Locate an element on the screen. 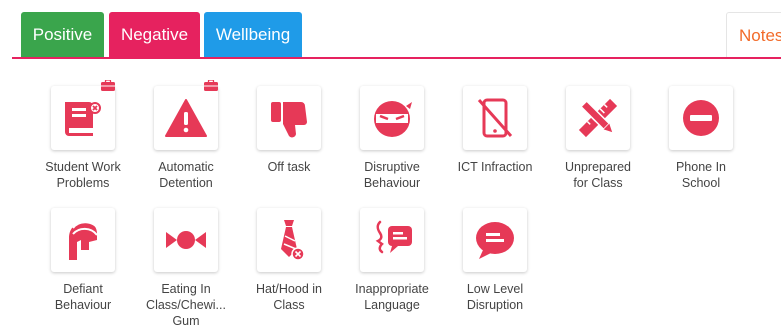 The width and height of the screenshot is (781, 331). behaviour-automatic-detention: Automatic Detention is located at coordinates (186, 135).